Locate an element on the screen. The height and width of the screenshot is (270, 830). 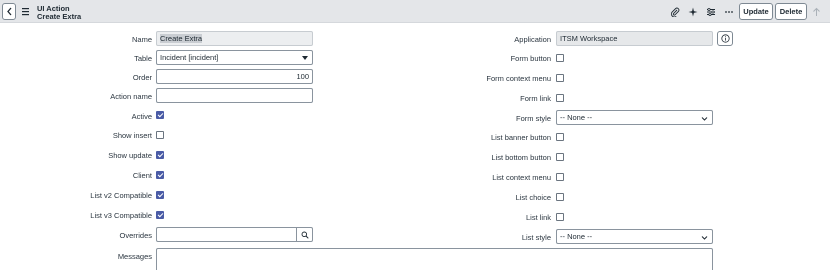
messages-label: Messages is located at coordinates (134, 256).